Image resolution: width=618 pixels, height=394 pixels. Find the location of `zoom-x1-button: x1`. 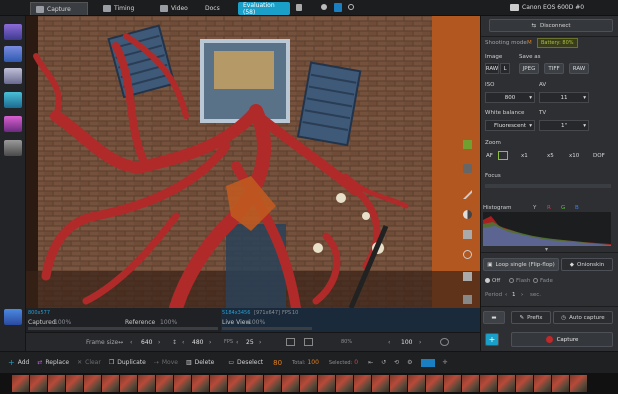

zoom-x1-button: x1 is located at coordinates (524, 156).